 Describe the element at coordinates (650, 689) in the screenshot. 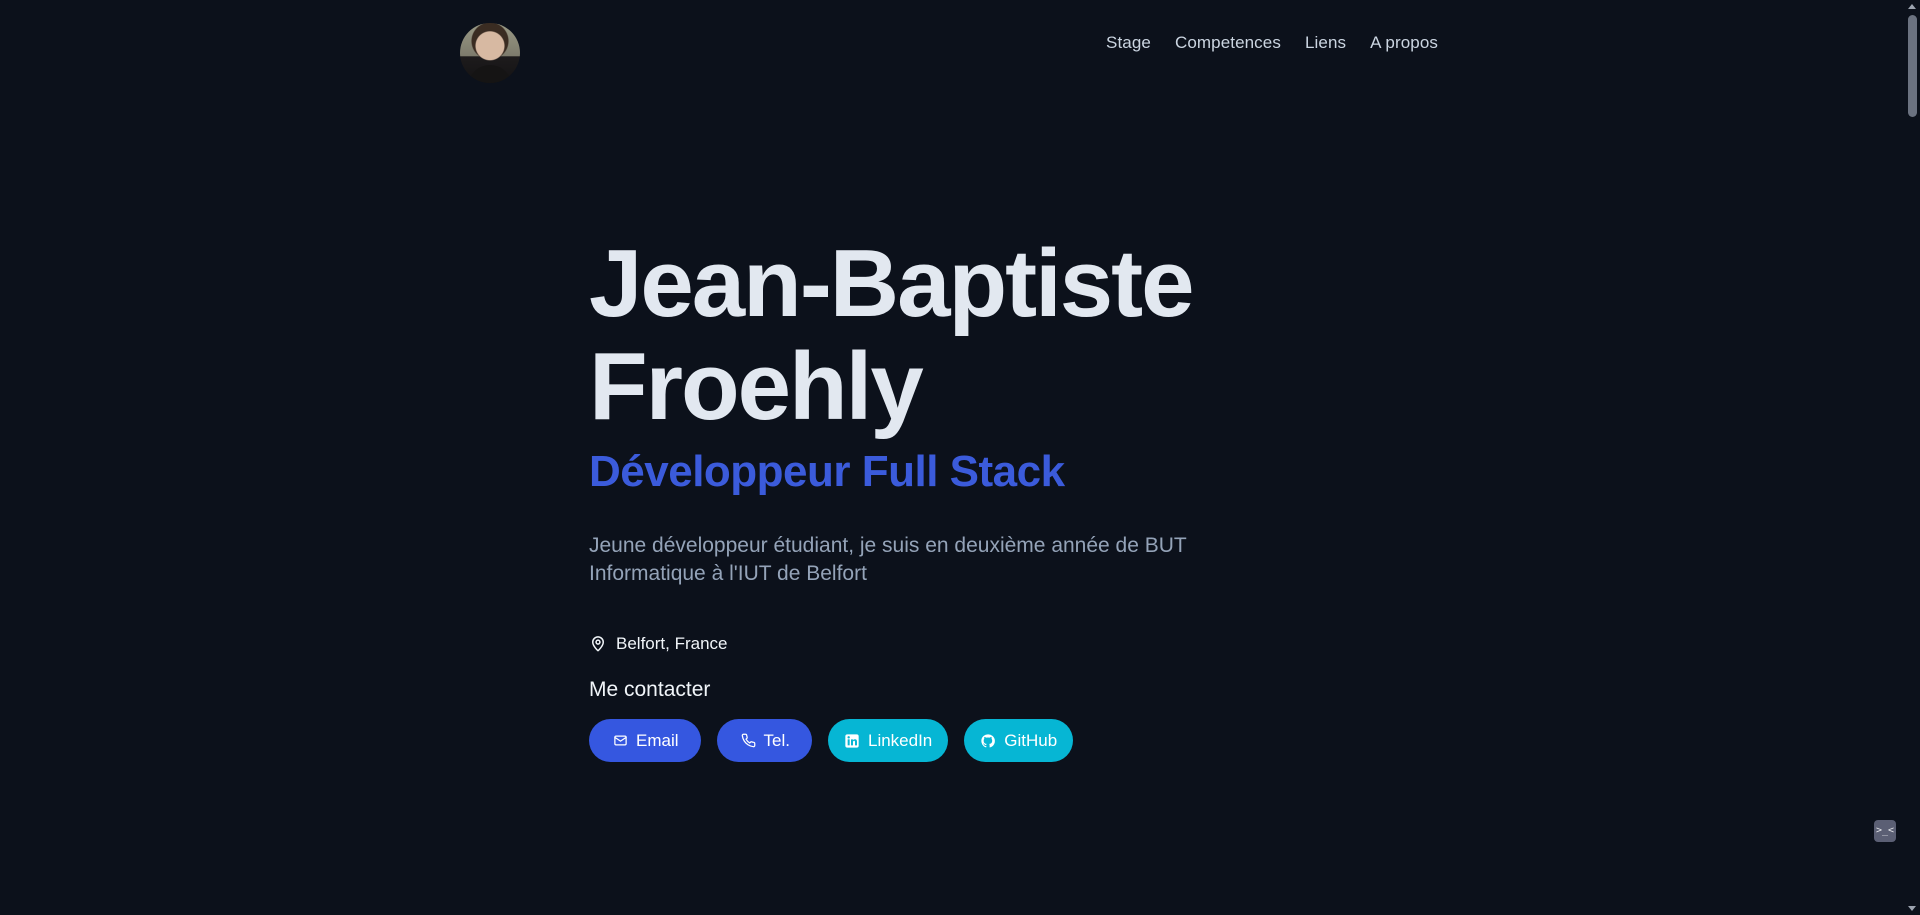

I see `contact-heading: Me contacter` at that location.